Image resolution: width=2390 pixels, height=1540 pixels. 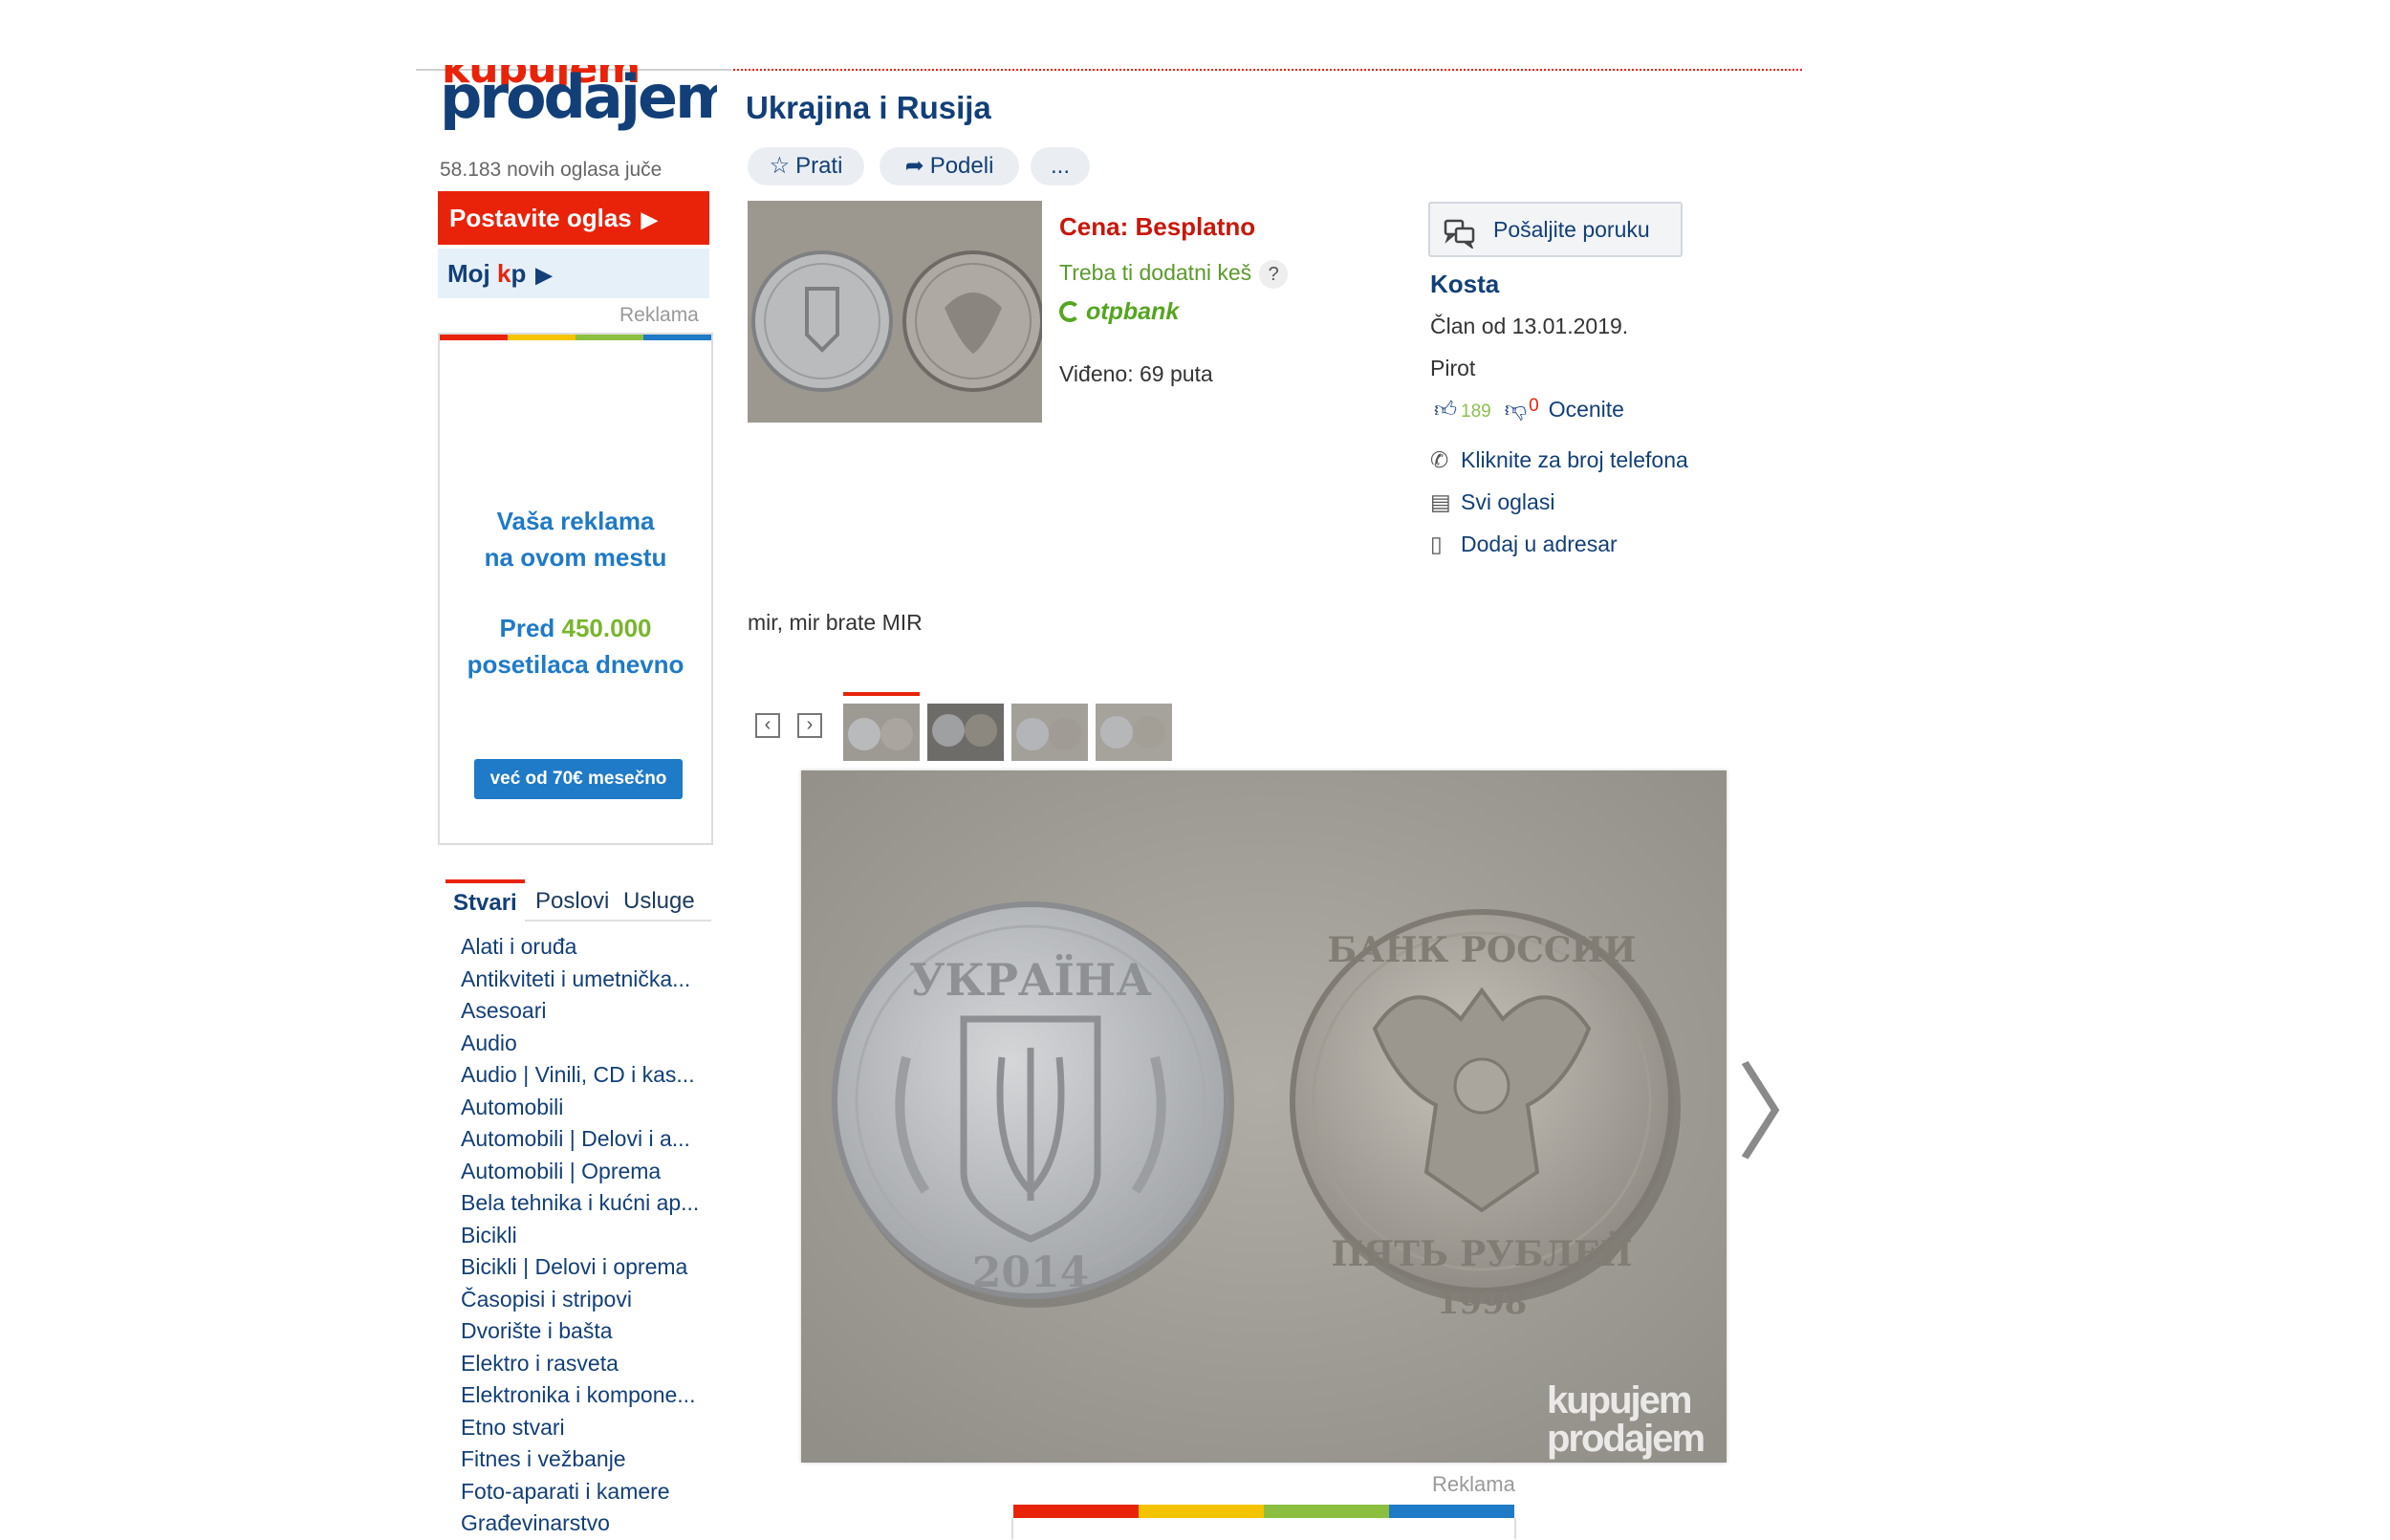 What do you see at coordinates (1508, 502) in the screenshot?
I see `all-ads-label: Svi oglasi` at bounding box center [1508, 502].